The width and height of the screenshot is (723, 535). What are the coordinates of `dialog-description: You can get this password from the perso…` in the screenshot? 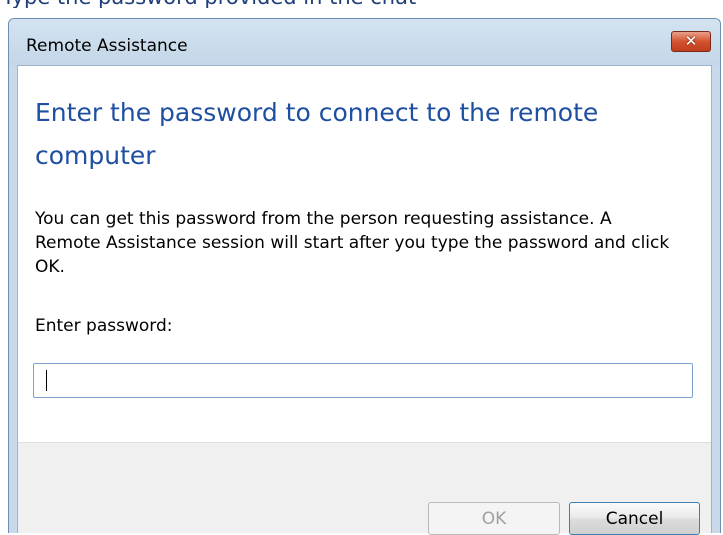 It's located at (352, 243).